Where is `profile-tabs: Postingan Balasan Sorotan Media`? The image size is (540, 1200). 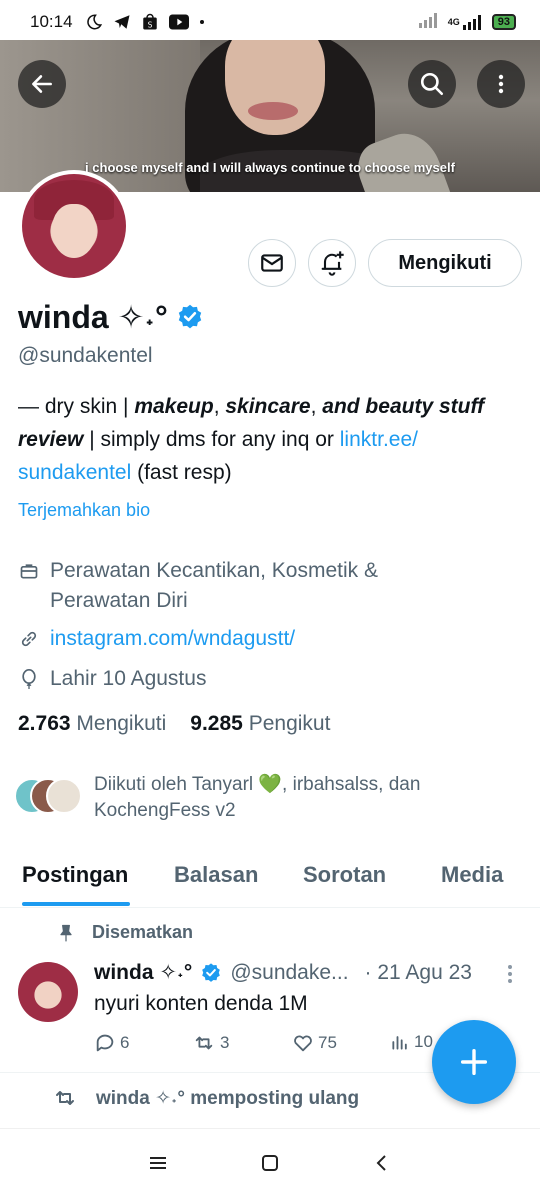
profile-tabs: Postingan Balasan Sorotan Media is located at coordinates (270, 878).